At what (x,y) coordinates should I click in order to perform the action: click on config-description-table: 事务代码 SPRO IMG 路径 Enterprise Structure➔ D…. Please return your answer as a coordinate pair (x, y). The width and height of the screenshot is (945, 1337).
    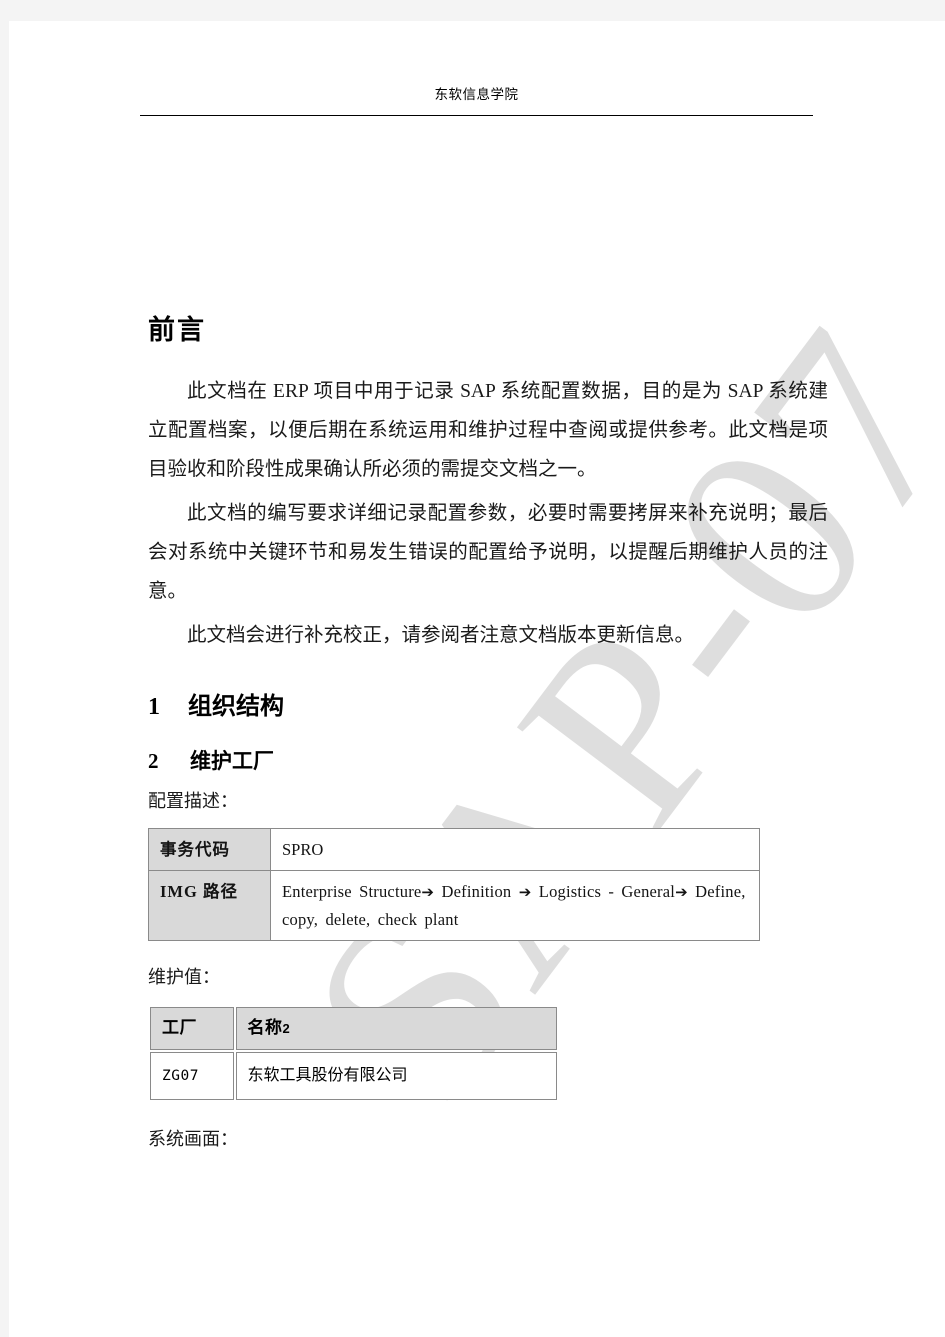
    Looking at the image, I should click on (454, 885).